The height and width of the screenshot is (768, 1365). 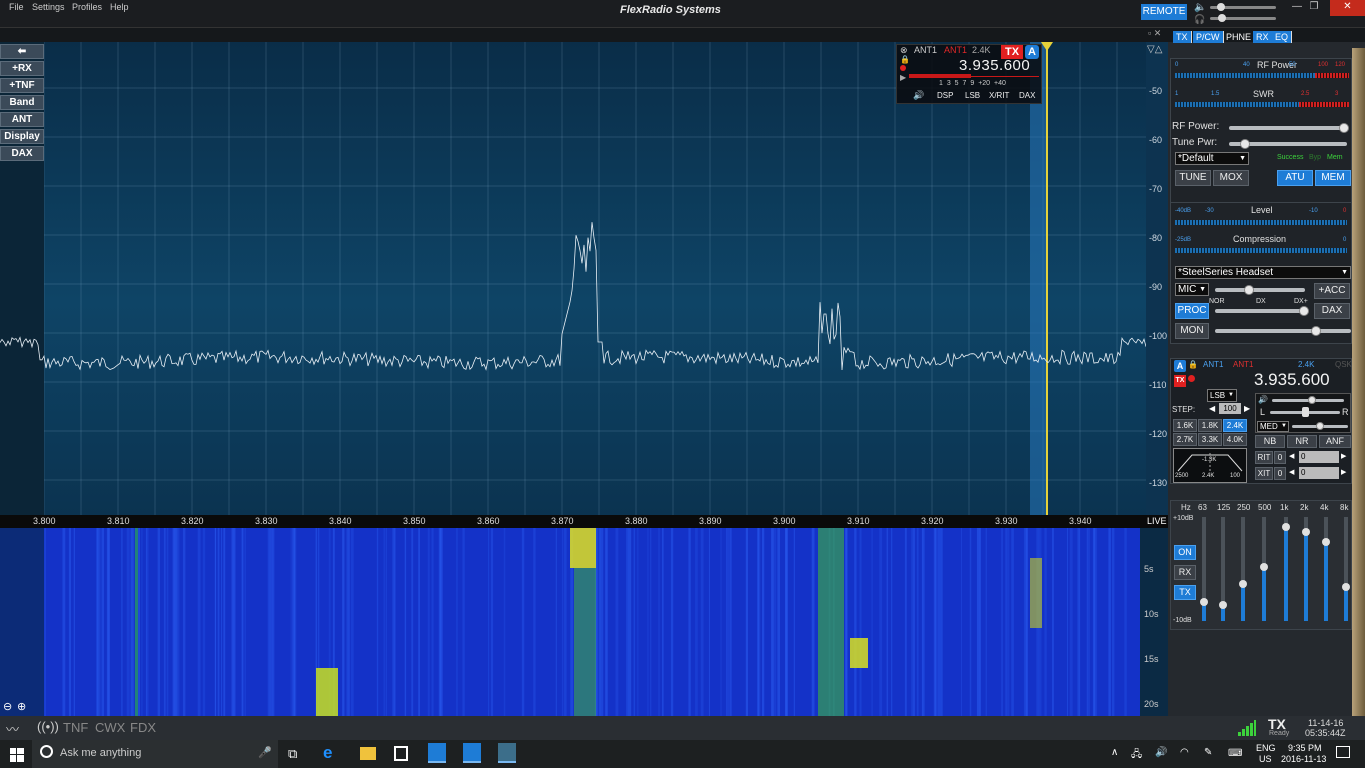 I want to click on mem-button: MEM, so click(x=1333, y=178).